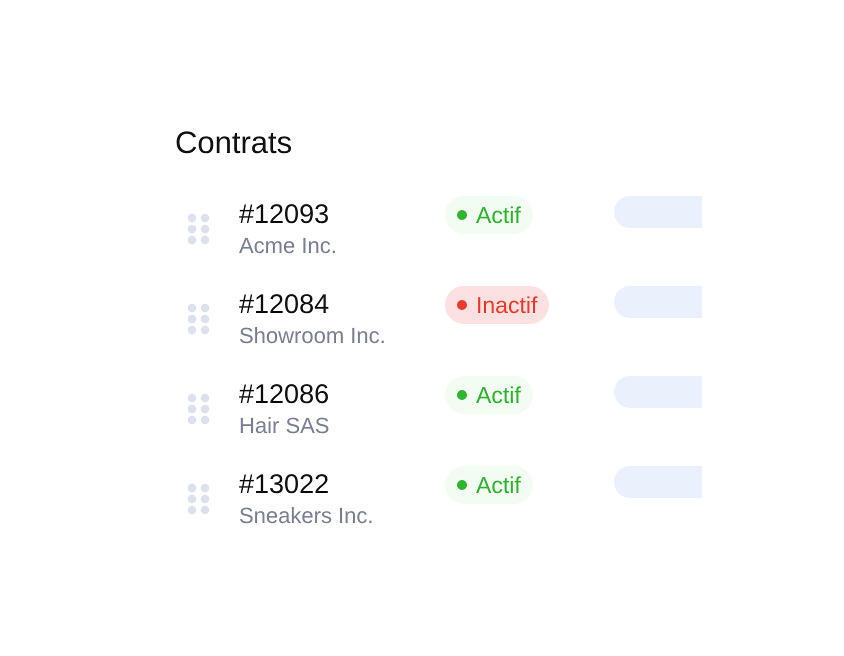 The image size is (844, 656). What do you see at coordinates (284, 394) in the screenshot?
I see `contract-number: #12086` at bounding box center [284, 394].